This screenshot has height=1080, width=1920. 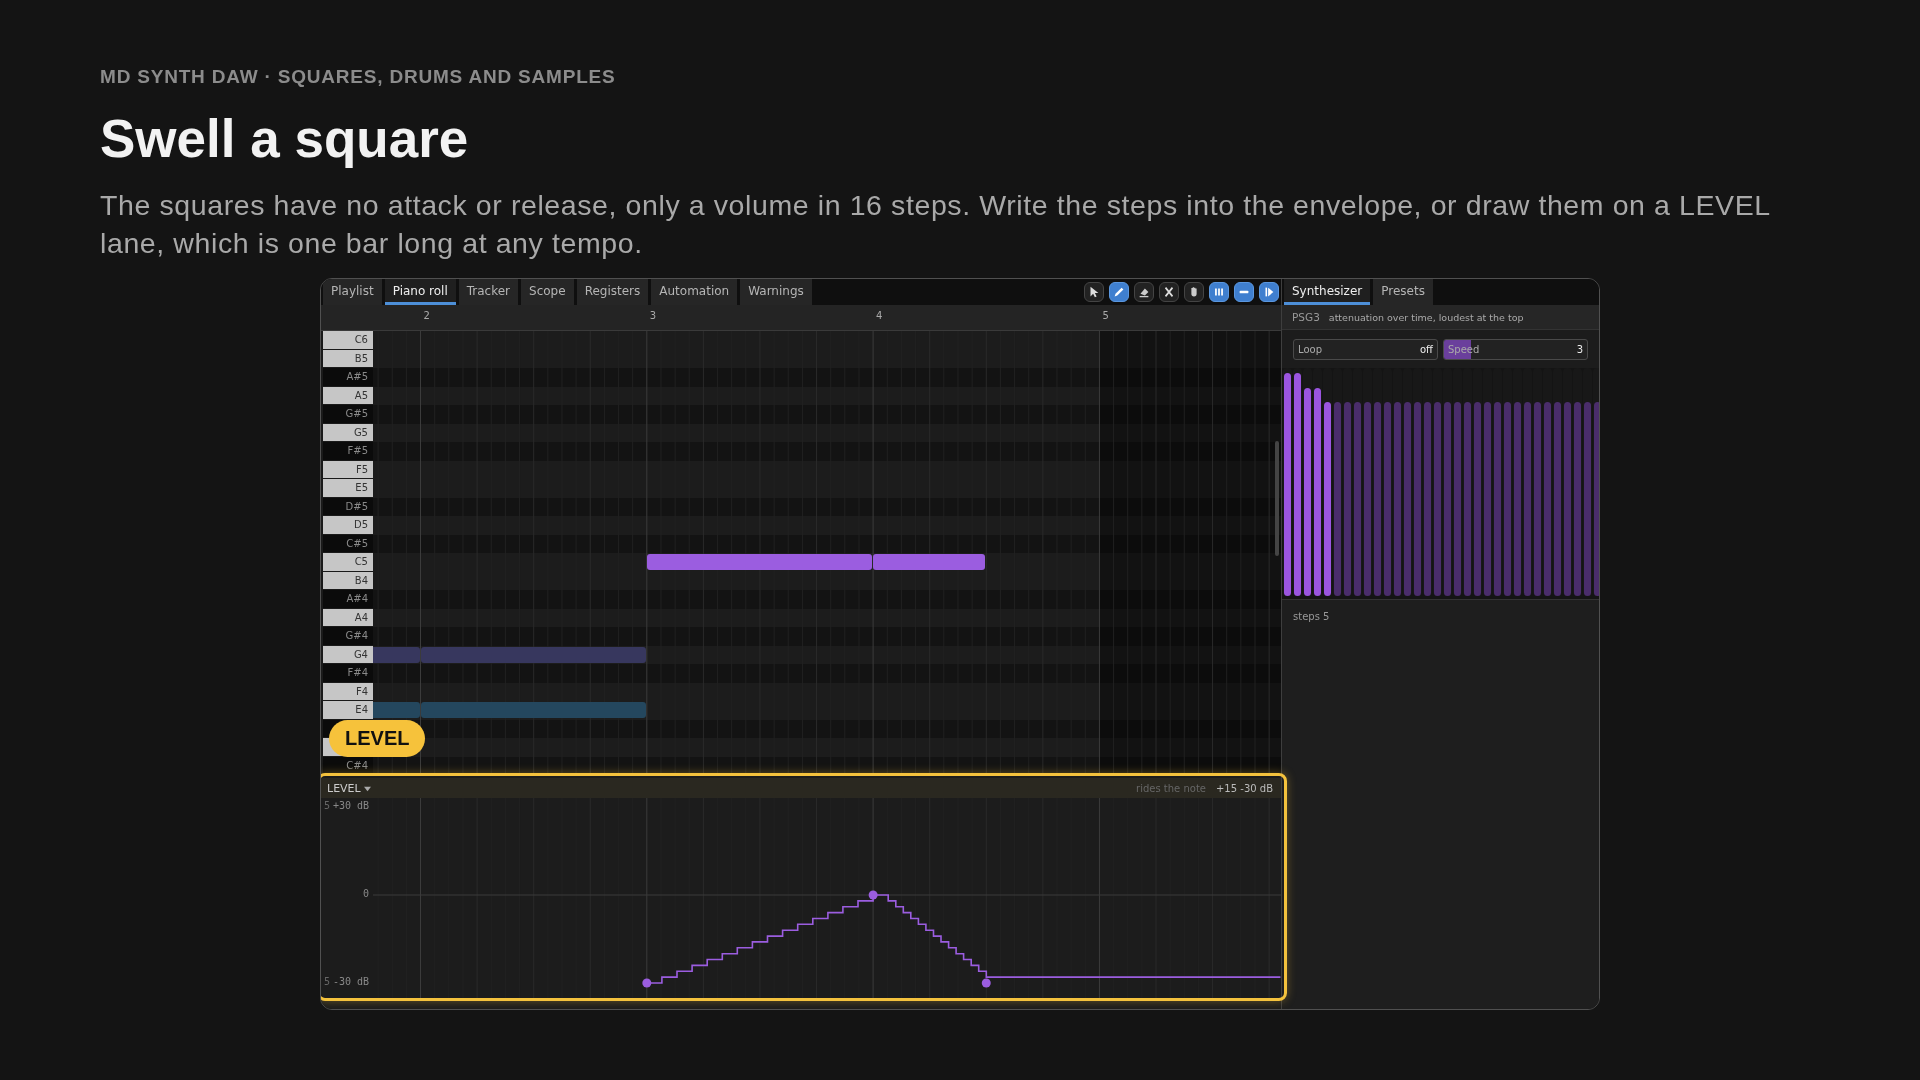 What do you see at coordinates (420, 292) in the screenshot?
I see `tab: Piano roll` at bounding box center [420, 292].